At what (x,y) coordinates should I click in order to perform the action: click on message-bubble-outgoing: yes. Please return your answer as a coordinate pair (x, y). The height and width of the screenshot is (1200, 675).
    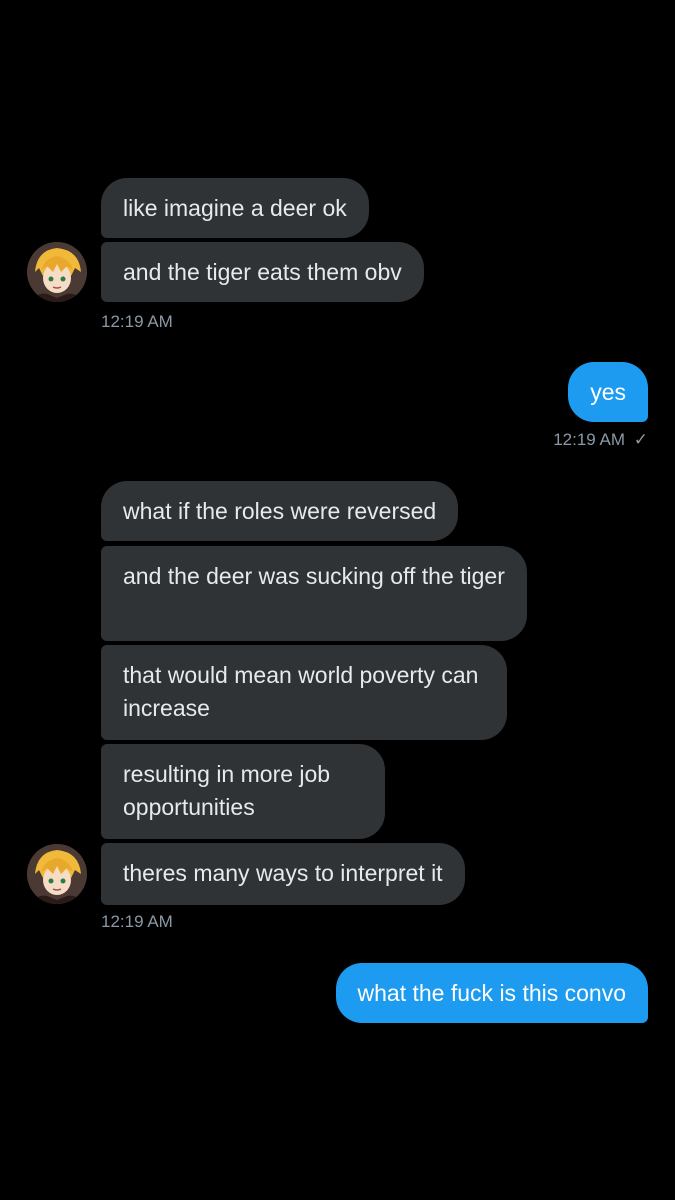
    Looking at the image, I should click on (608, 392).